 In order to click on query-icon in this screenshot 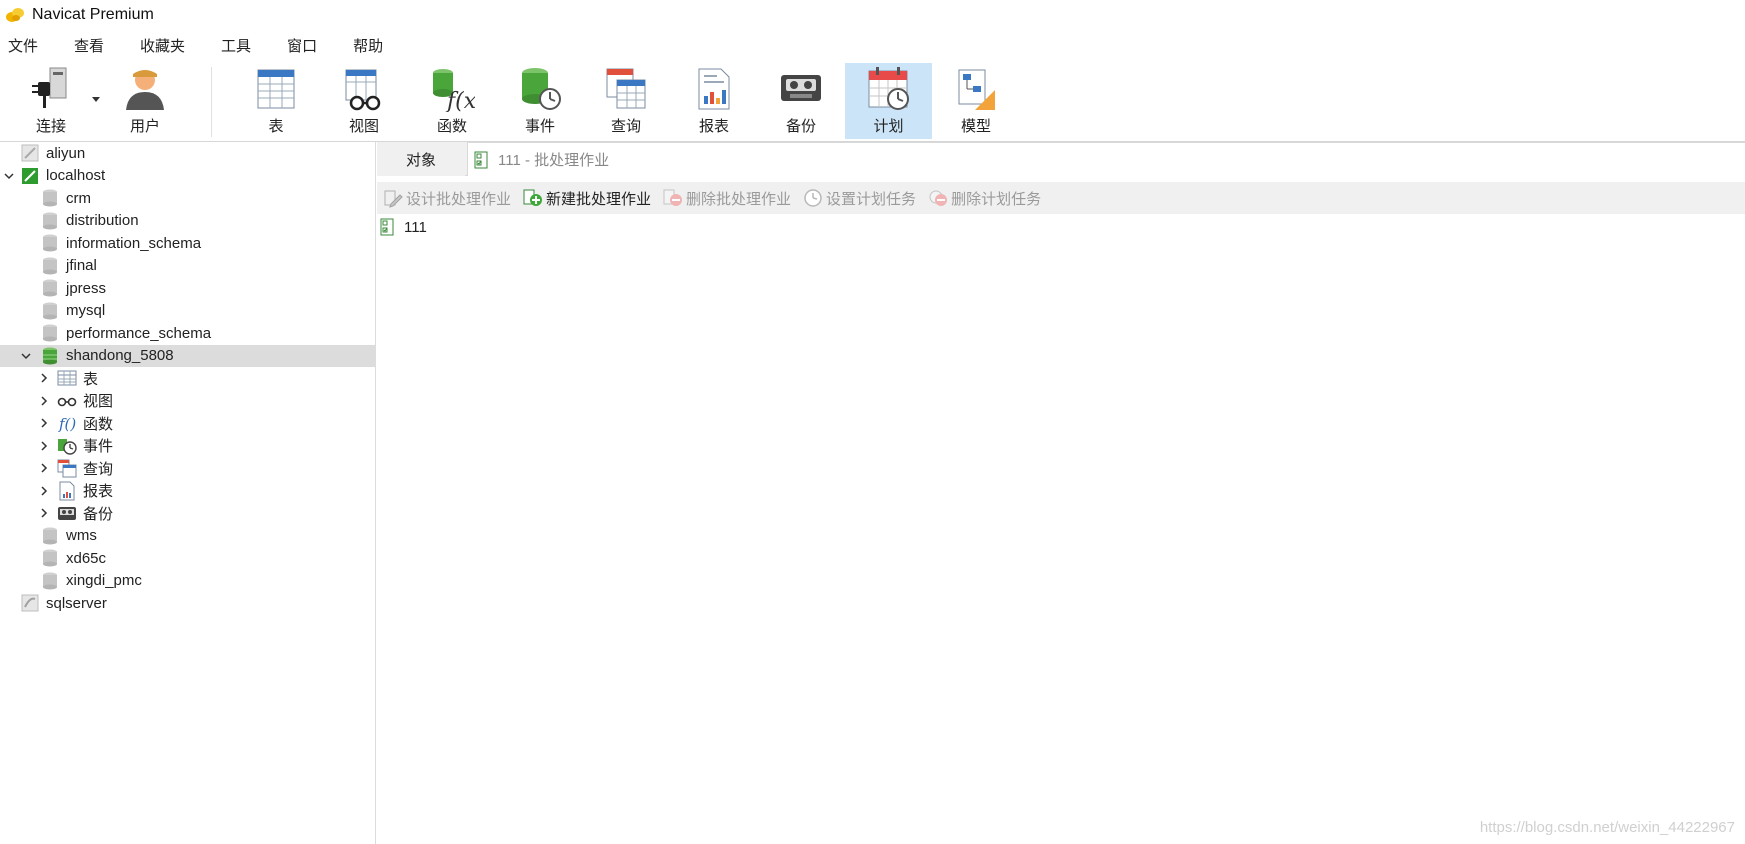, I will do `click(626, 88)`.